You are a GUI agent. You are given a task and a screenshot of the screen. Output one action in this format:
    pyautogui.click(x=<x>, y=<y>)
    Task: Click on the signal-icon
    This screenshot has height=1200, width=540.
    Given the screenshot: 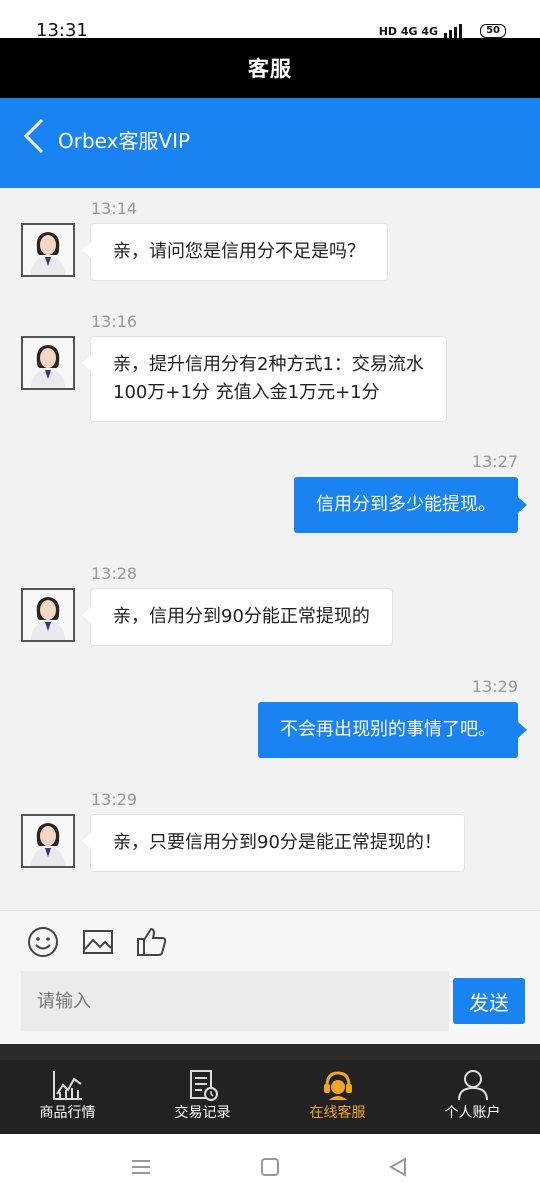 What is the action you would take?
    pyautogui.click(x=453, y=31)
    